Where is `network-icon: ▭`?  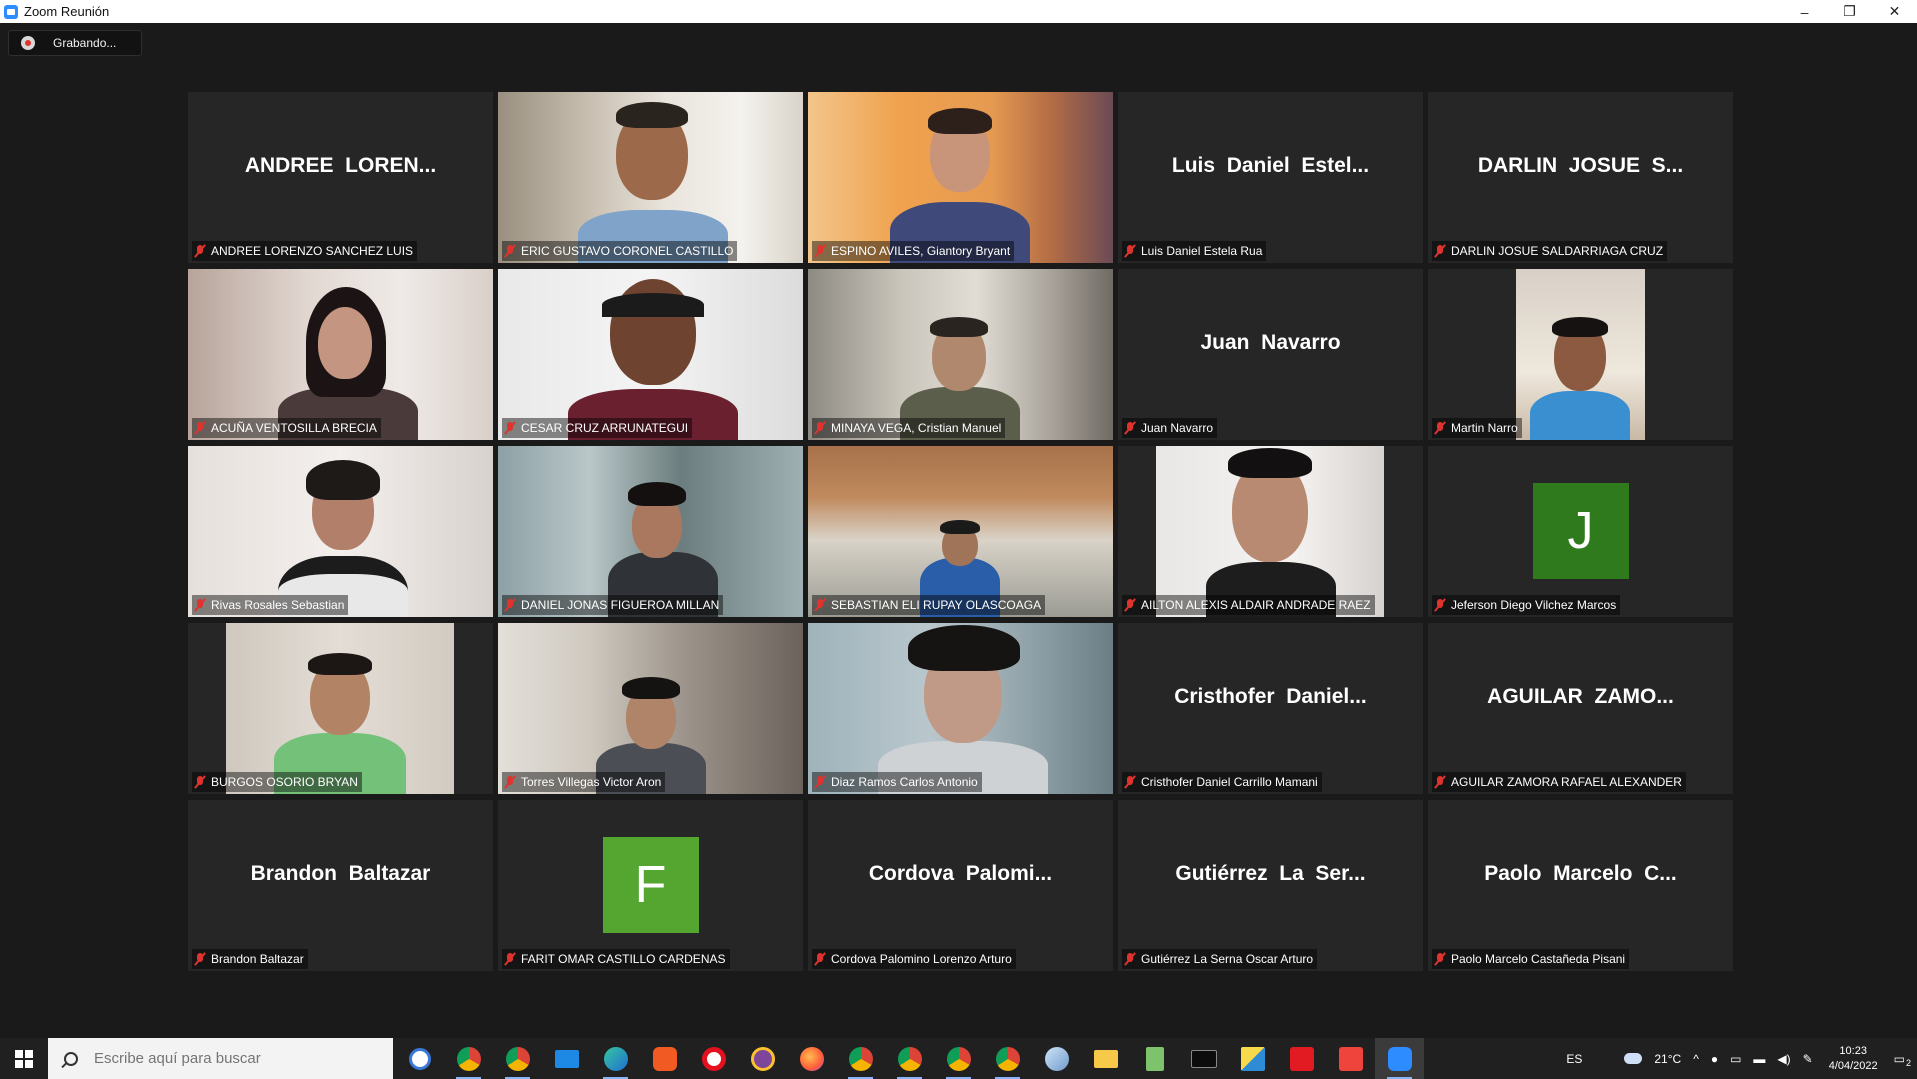 network-icon: ▭ is located at coordinates (1735, 1059).